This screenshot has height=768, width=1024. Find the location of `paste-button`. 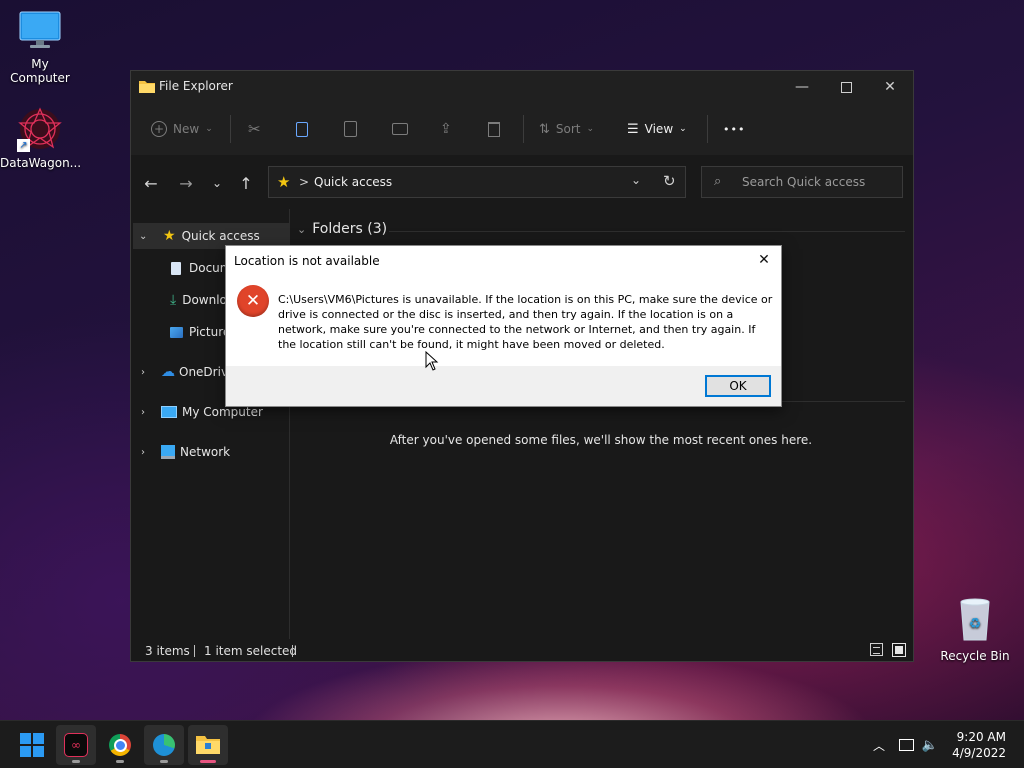

paste-button is located at coordinates (350, 129).